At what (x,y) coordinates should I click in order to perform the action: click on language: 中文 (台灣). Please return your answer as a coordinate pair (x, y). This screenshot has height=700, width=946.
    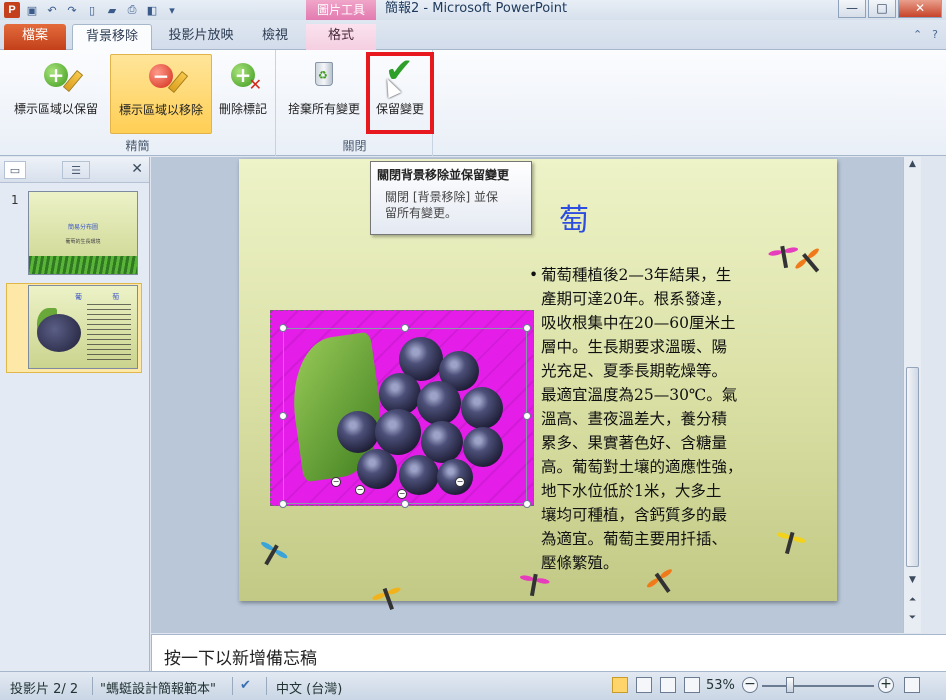
    Looking at the image, I should click on (309, 687).